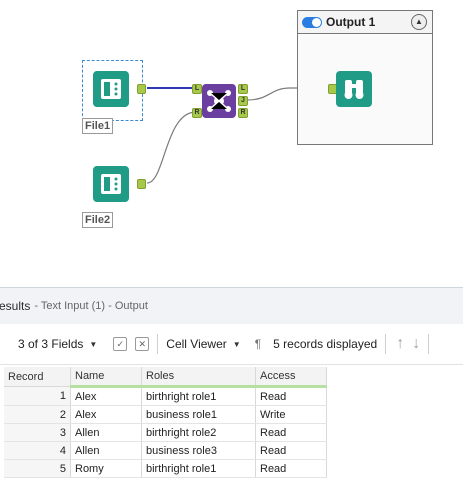 The width and height of the screenshot is (463, 497). I want to click on checkbox-icon: ✓, so click(120, 344).